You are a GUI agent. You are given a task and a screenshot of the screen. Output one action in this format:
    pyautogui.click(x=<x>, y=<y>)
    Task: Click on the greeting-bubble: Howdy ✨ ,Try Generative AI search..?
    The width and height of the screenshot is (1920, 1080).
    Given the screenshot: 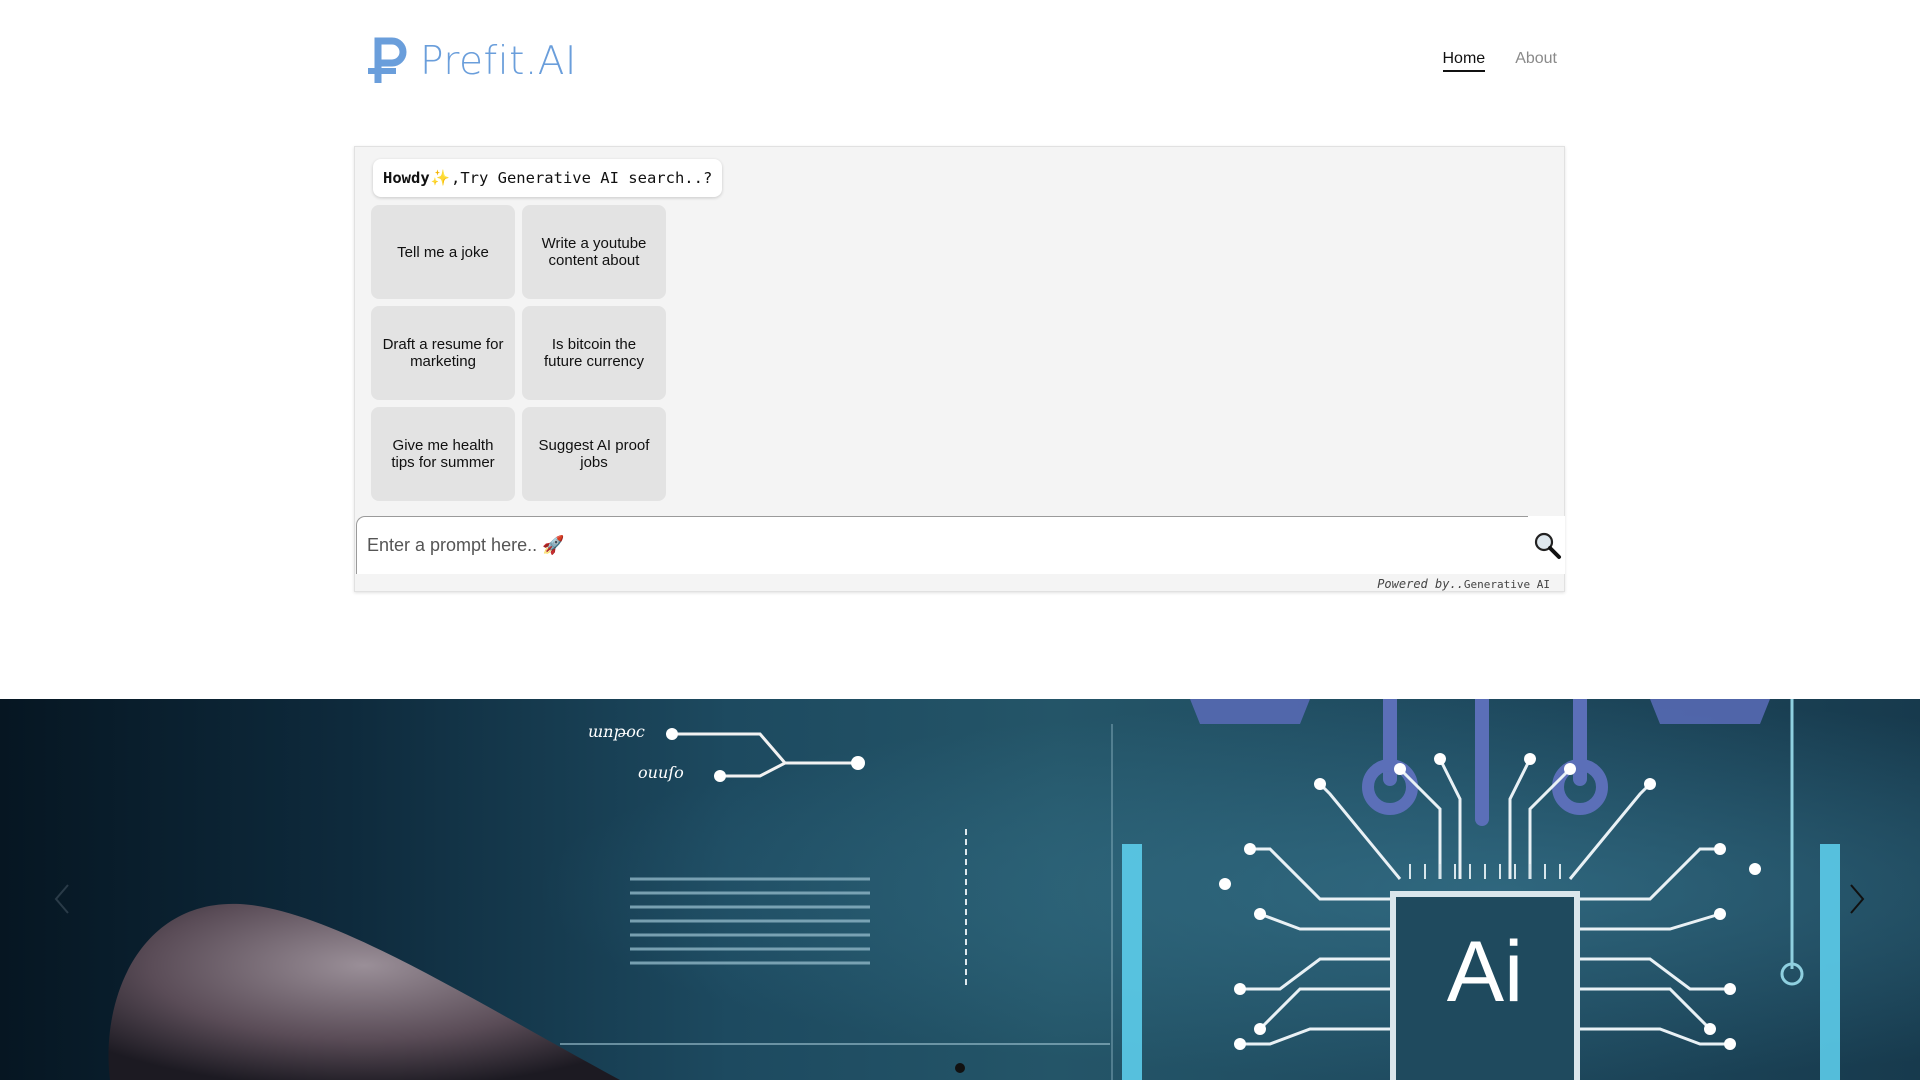 What is the action you would take?
    pyautogui.click(x=548, y=178)
    